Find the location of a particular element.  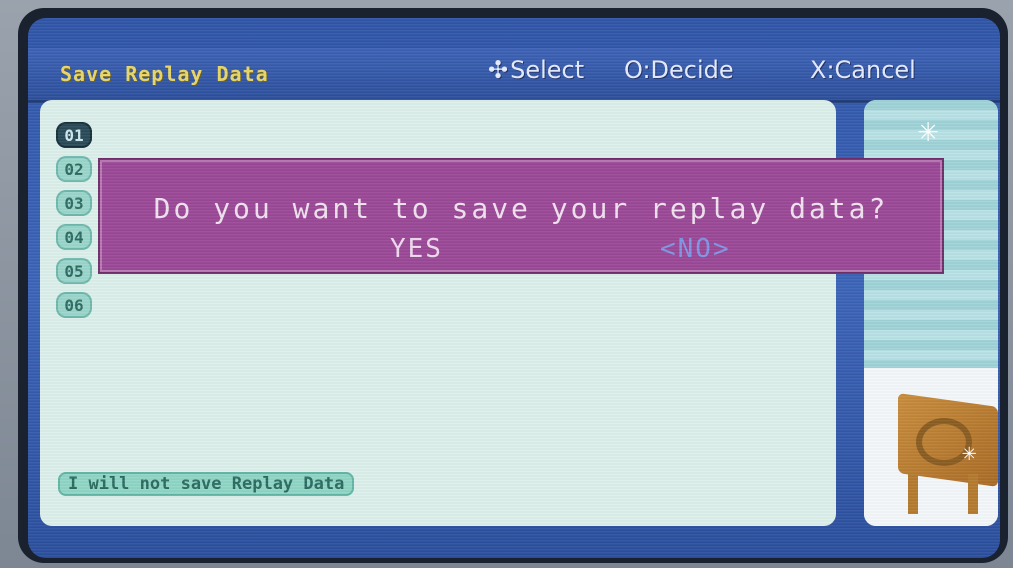

slot-05: 05 is located at coordinates (74, 271).